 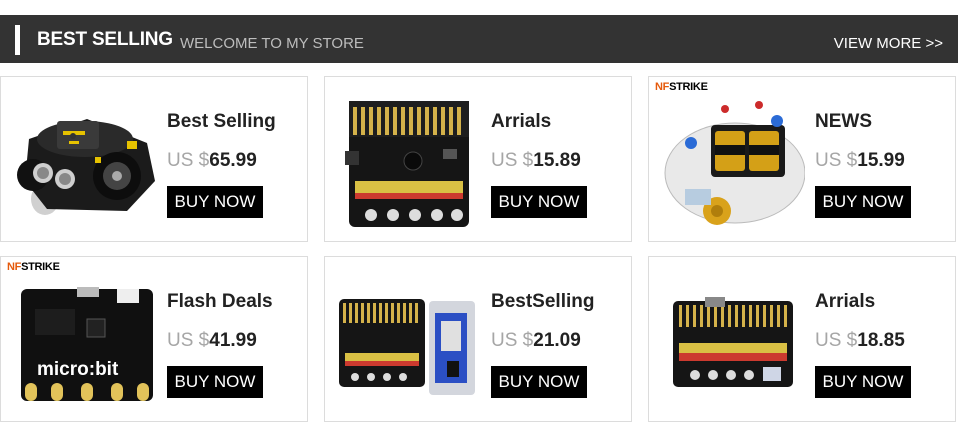 I want to click on product-price: US $18.85, so click(x=860, y=341).